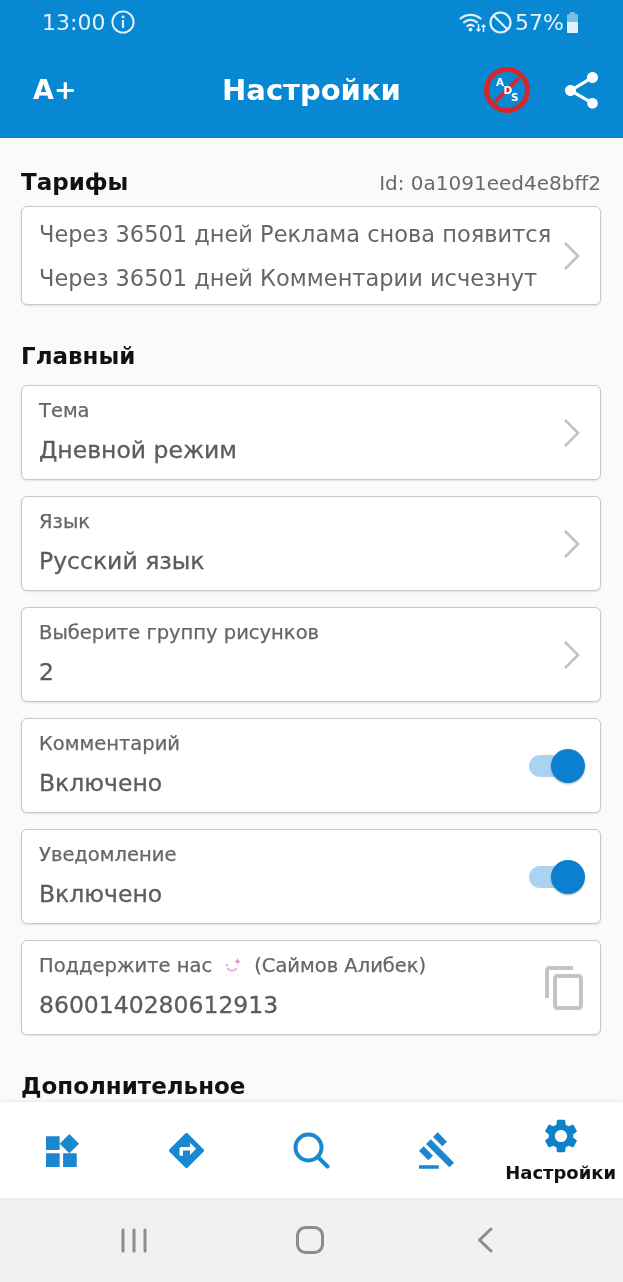  Describe the element at coordinates (311, 543) in the screenshot. I see `settings-card: Язык Русский язык` at that location.